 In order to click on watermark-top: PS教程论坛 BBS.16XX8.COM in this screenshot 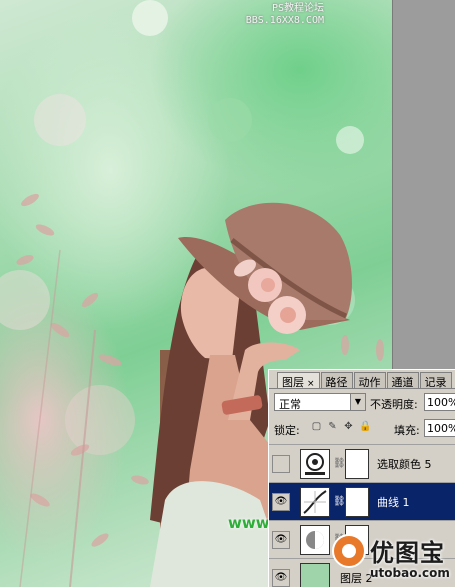, I will do `click(285, 15)`.